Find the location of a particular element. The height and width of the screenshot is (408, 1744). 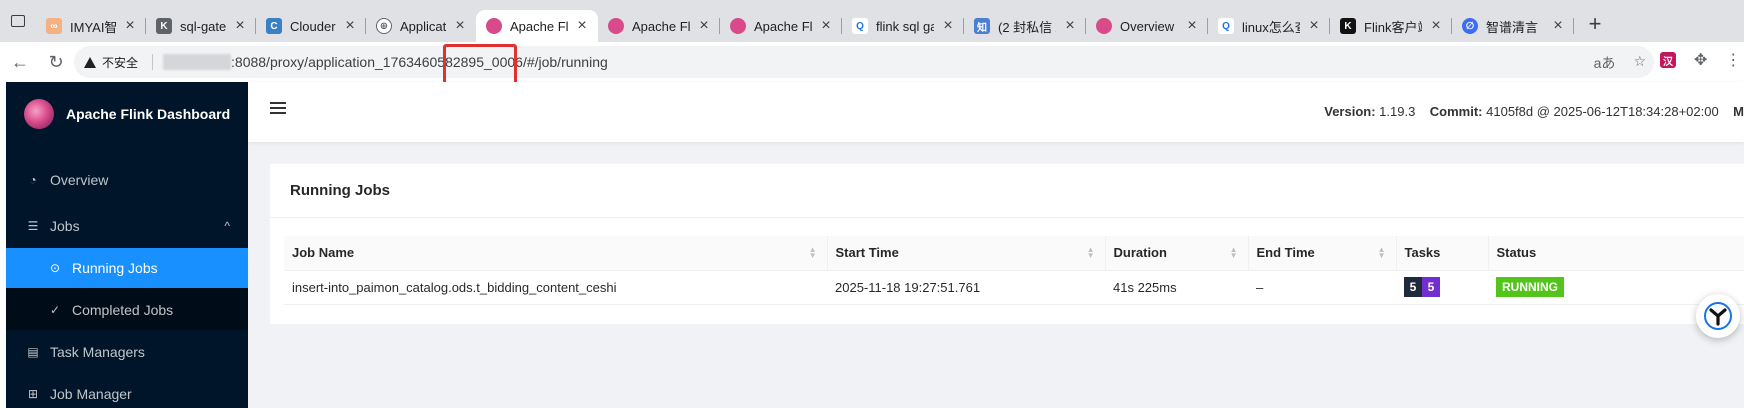

cell-tasks: 5 5 is located at coordinates (1442, 287).